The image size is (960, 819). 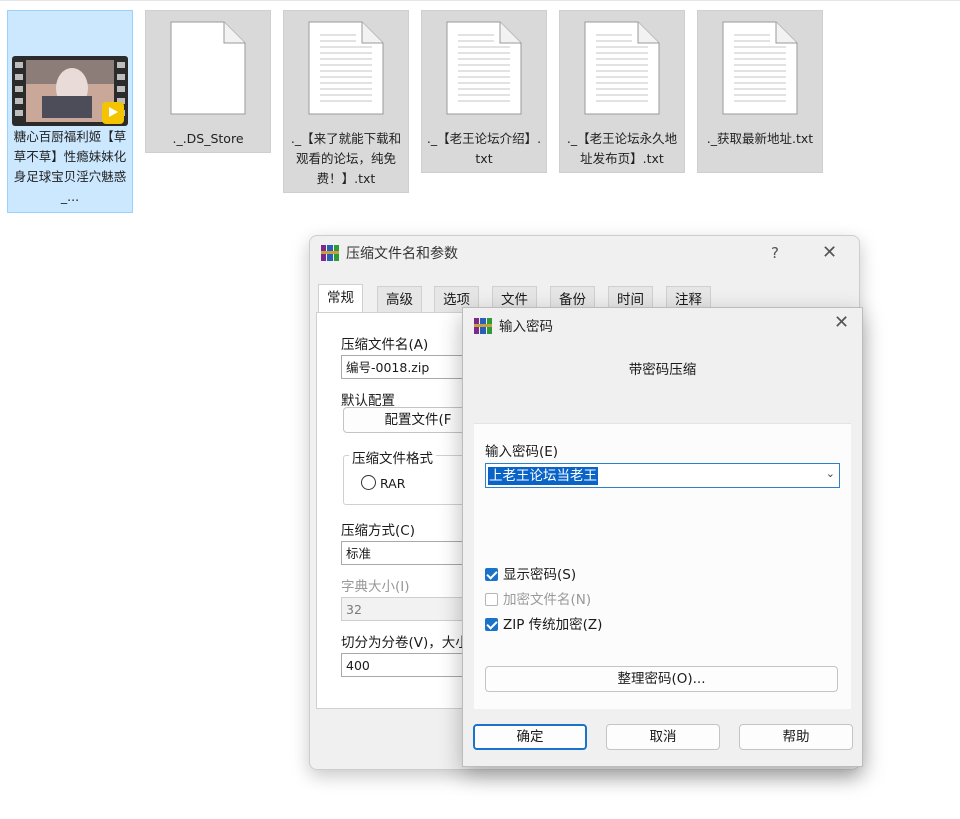 I want to click on file-tile-txt: ._【来了就能下载和观看的论坛，纯免费！】.txt, so click(x=346, y=101).